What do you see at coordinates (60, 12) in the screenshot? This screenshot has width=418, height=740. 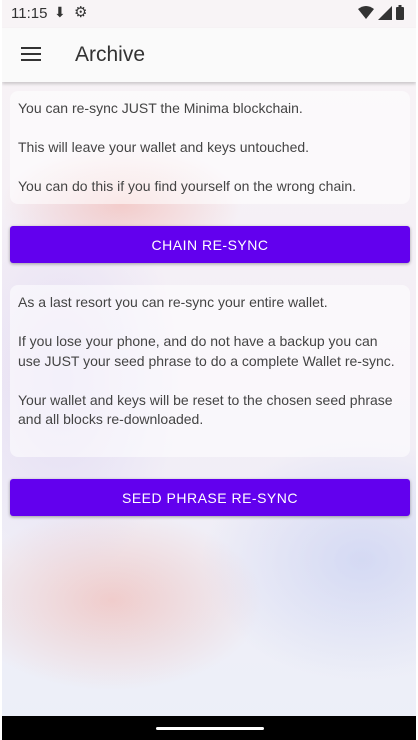 I see `download-icon: ⬇` at bounding box center [60, 12].